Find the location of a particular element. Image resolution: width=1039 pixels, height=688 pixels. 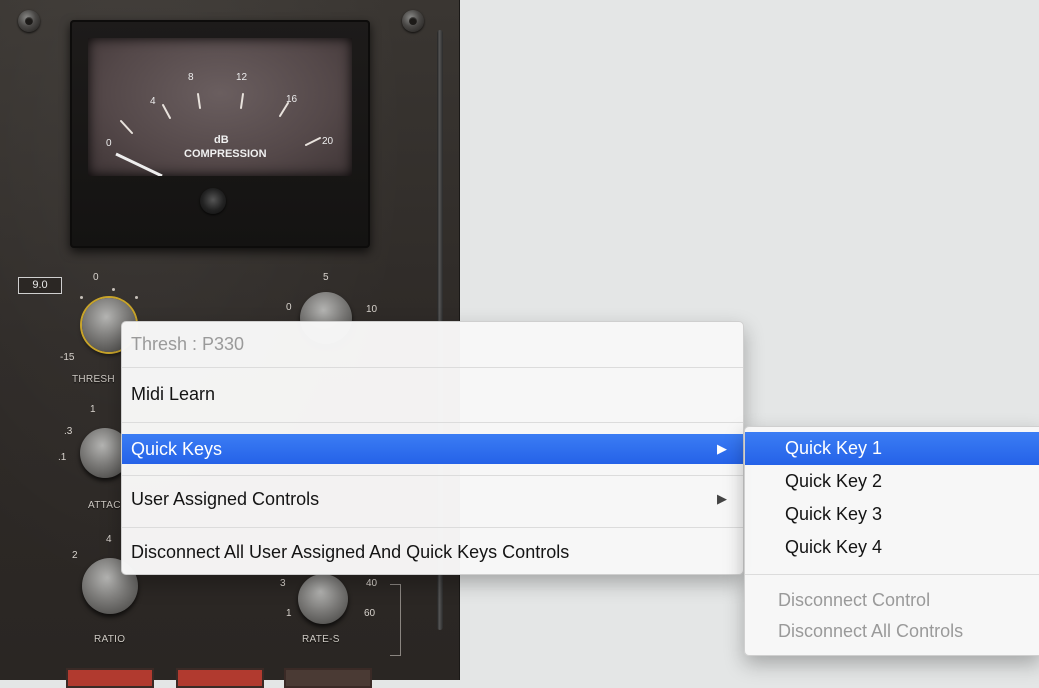

screw-top-right is located at coordinates (413, 21).